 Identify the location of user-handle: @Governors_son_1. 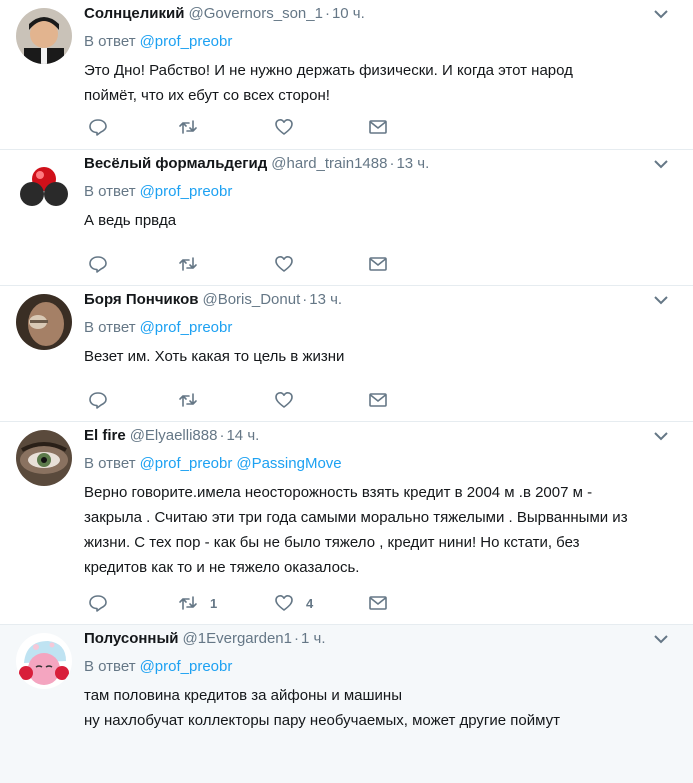
(255, 13).